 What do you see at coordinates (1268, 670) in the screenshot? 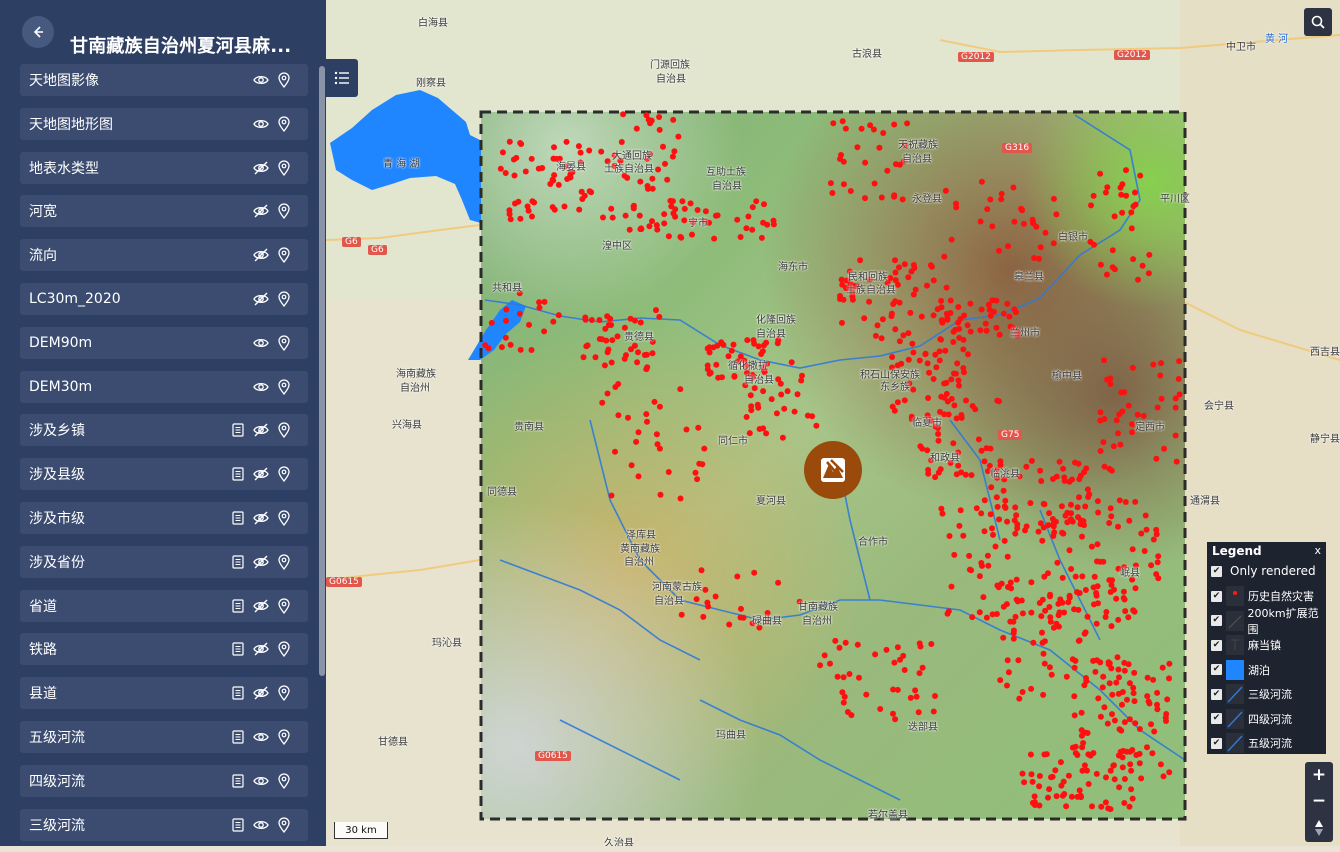
I see `legend-item: ✔ 湖泊` at bounding box center [1268, 670].